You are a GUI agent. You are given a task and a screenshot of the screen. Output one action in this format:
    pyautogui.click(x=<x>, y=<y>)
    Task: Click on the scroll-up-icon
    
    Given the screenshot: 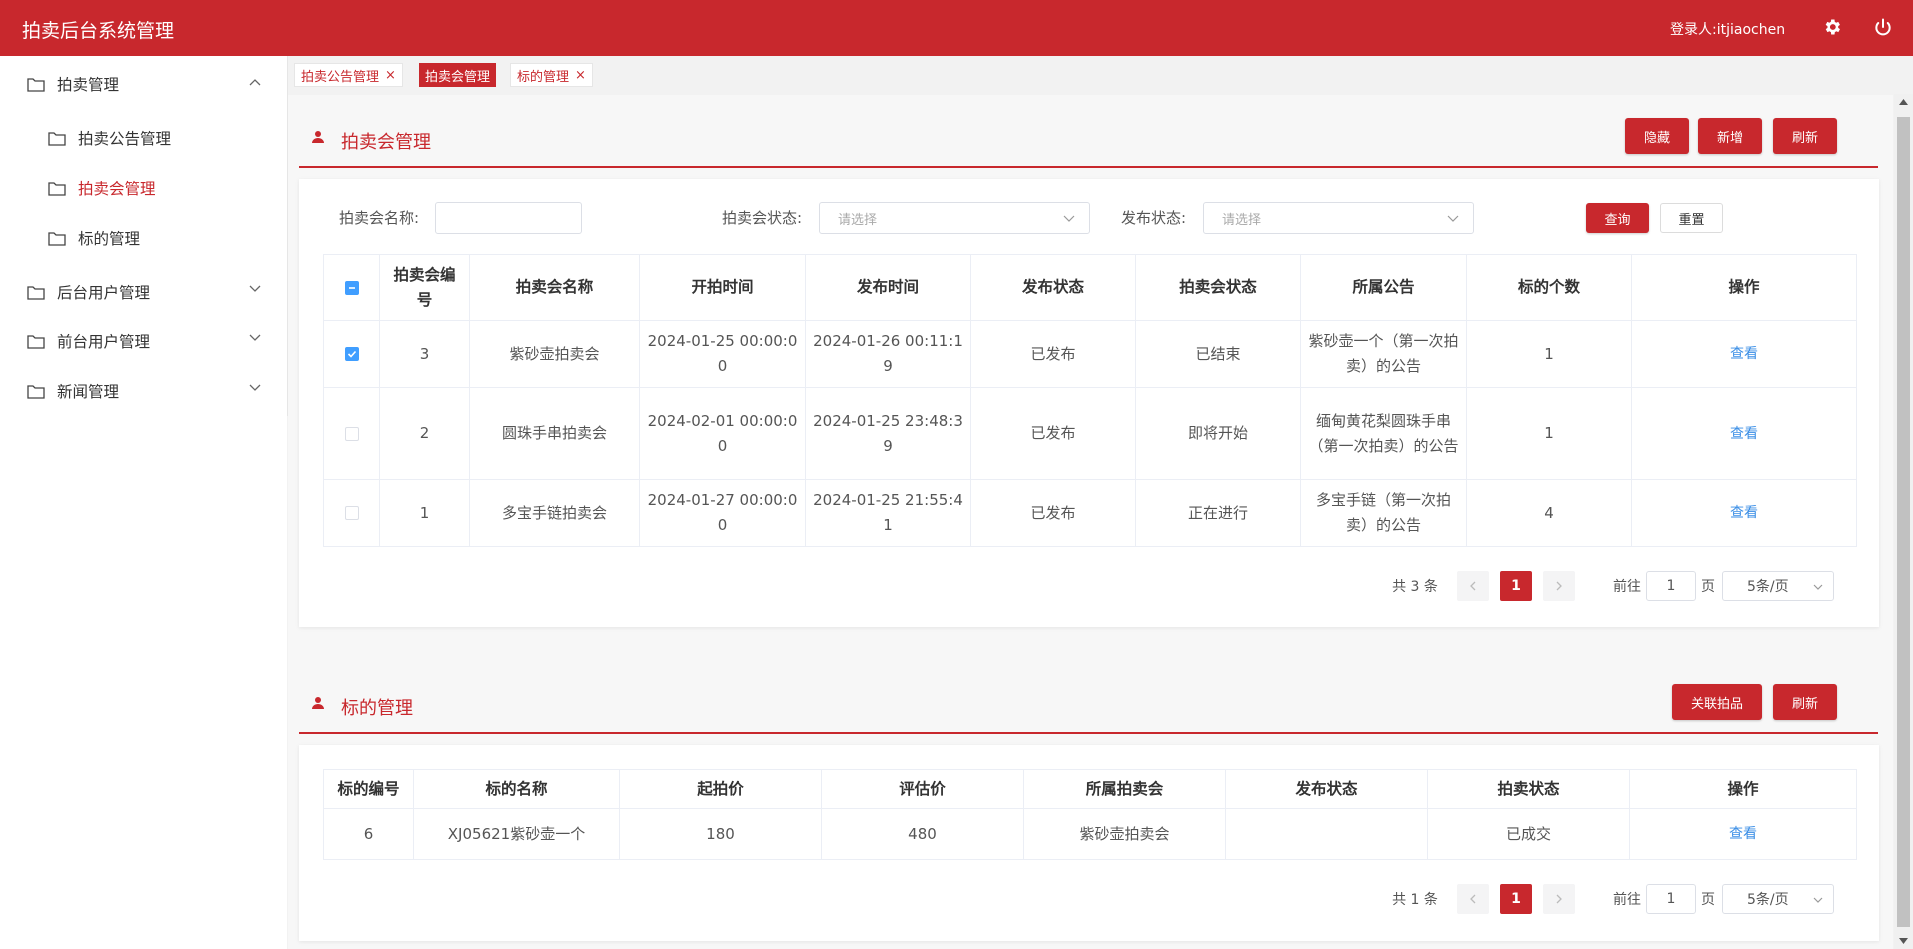 What is the action you would take?
    pyautogui.click(x=1903, y=102)
    